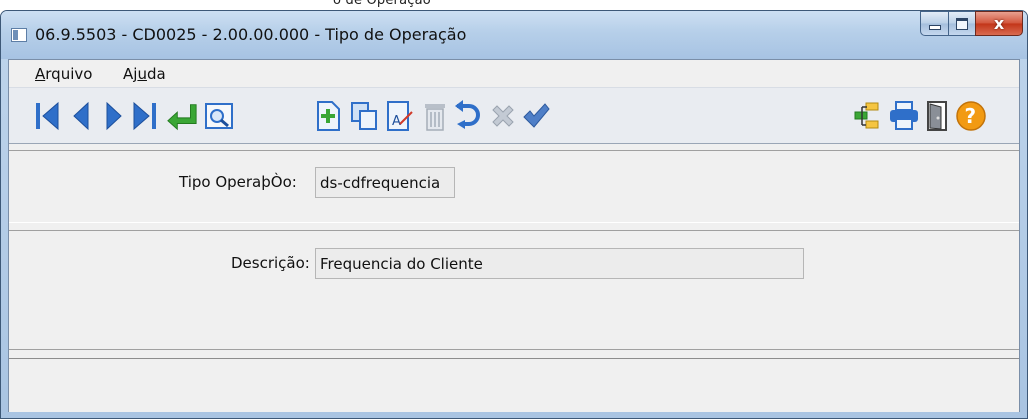 This screenshot has height=419, width=1028. I want to click on menu-arquivo-label: rquivo, so click(69, 74).